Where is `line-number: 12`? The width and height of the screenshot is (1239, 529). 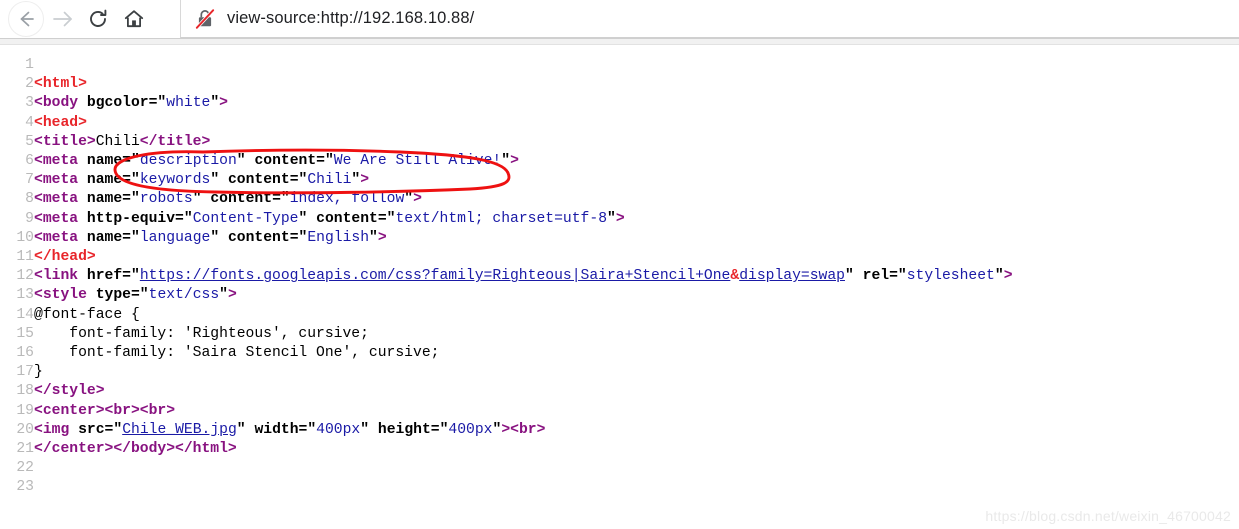 line-number: 12 is located at coordinates (25, 276).